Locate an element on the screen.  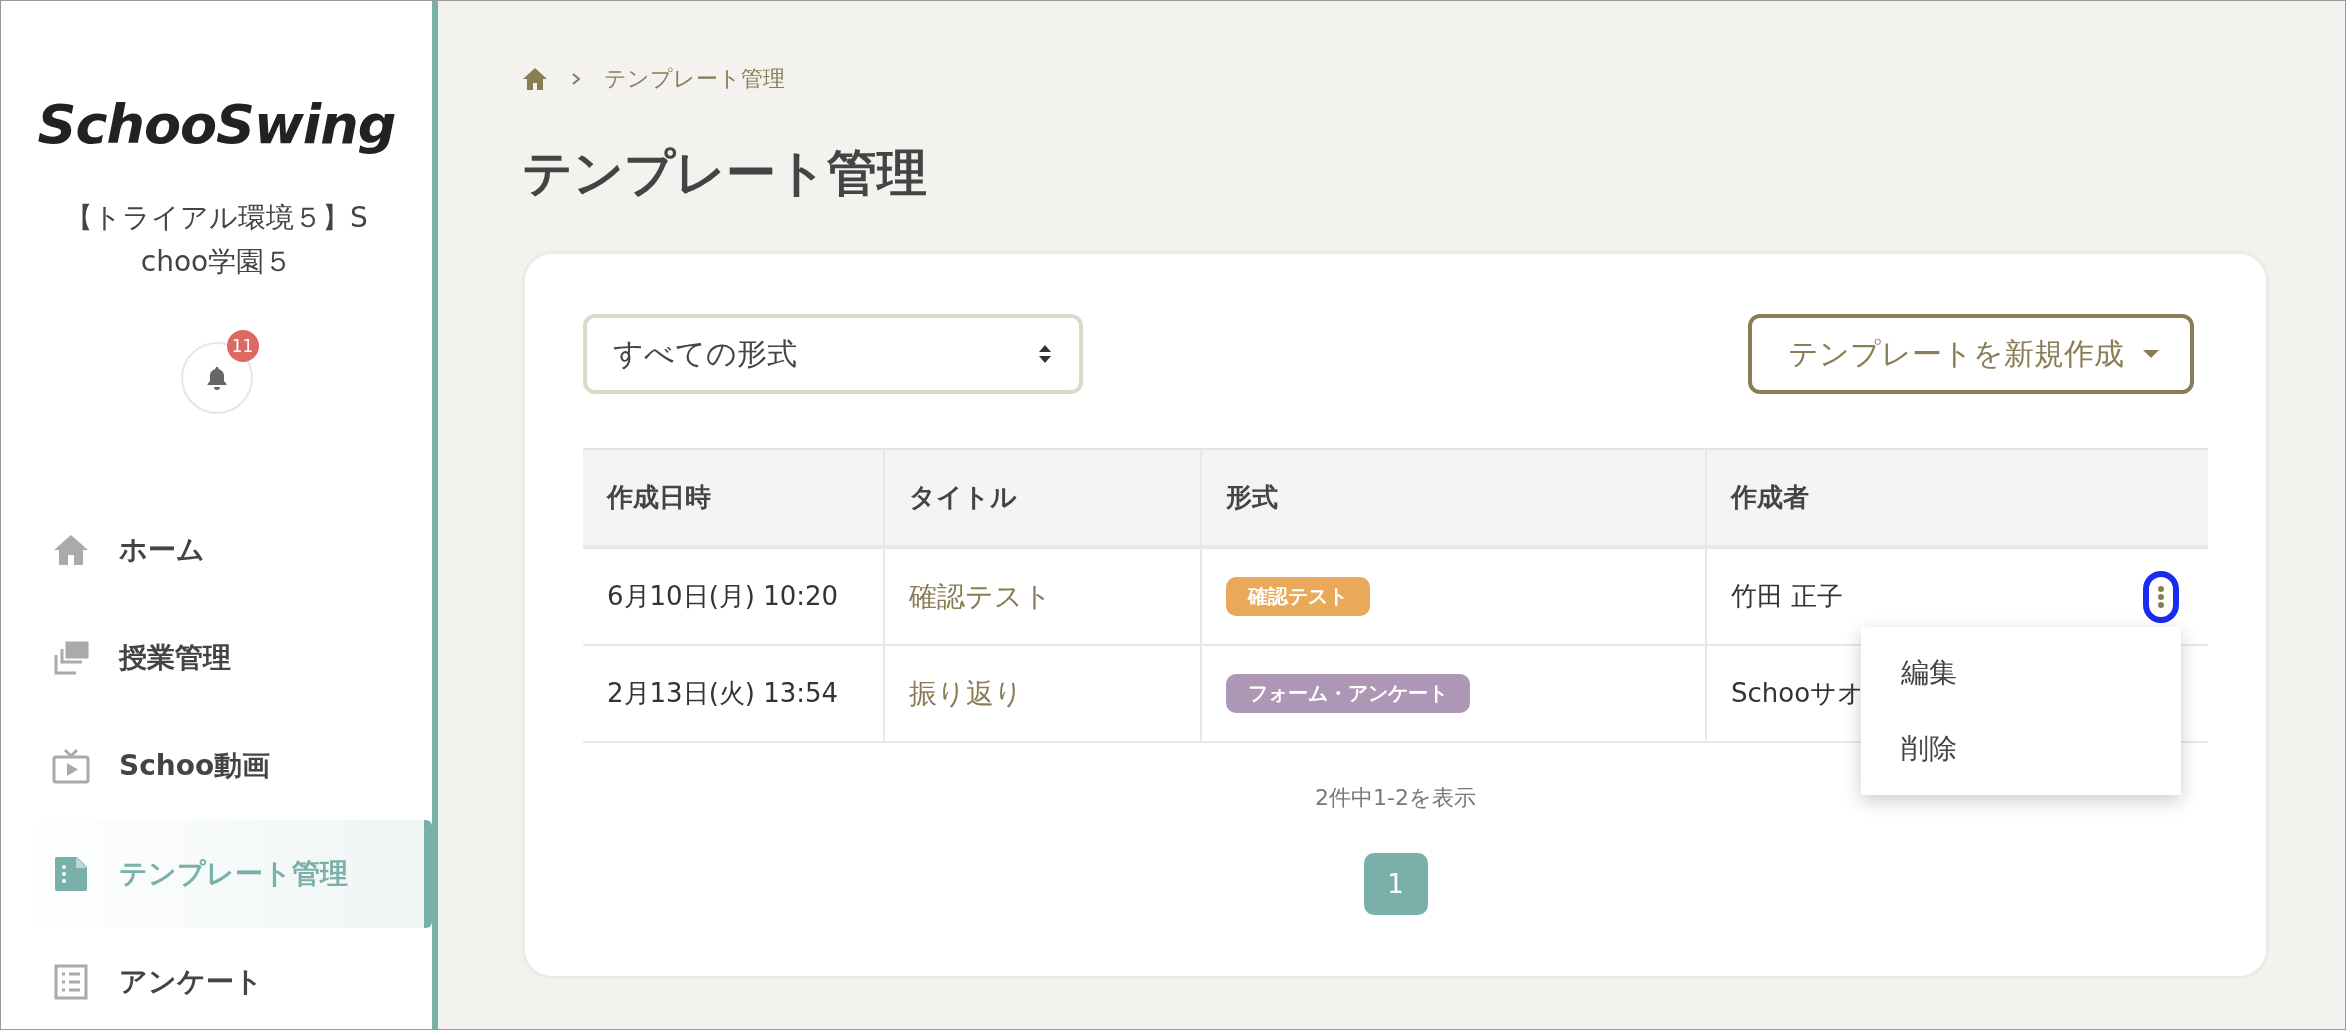
sort-arrows-icon is located at coordinates (1045, 354).